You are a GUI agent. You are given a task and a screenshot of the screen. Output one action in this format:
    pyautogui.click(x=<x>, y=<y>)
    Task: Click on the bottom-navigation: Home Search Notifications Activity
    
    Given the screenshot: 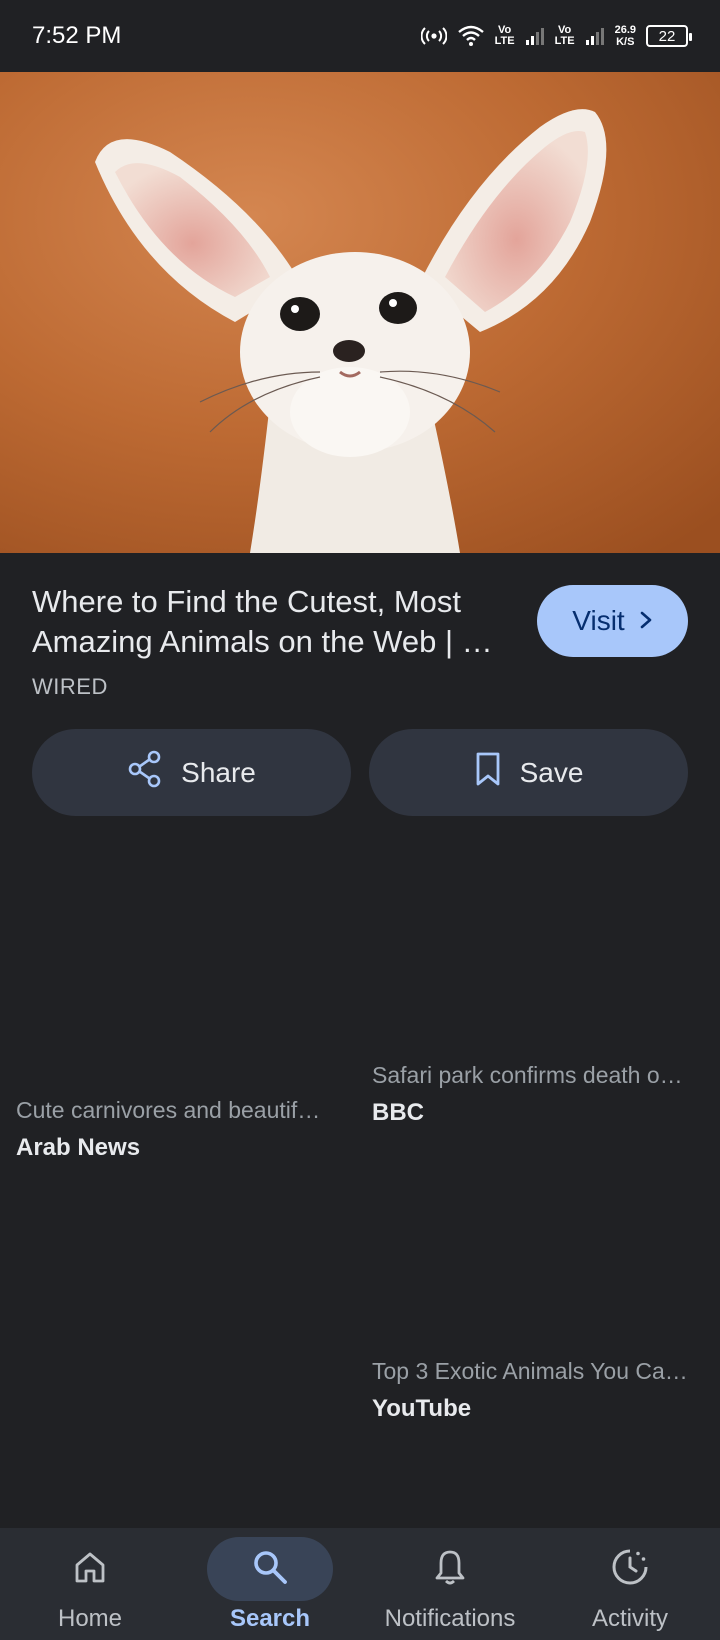 What is the action you would take?
    pyautogui.click(x=360, y=1584)
    